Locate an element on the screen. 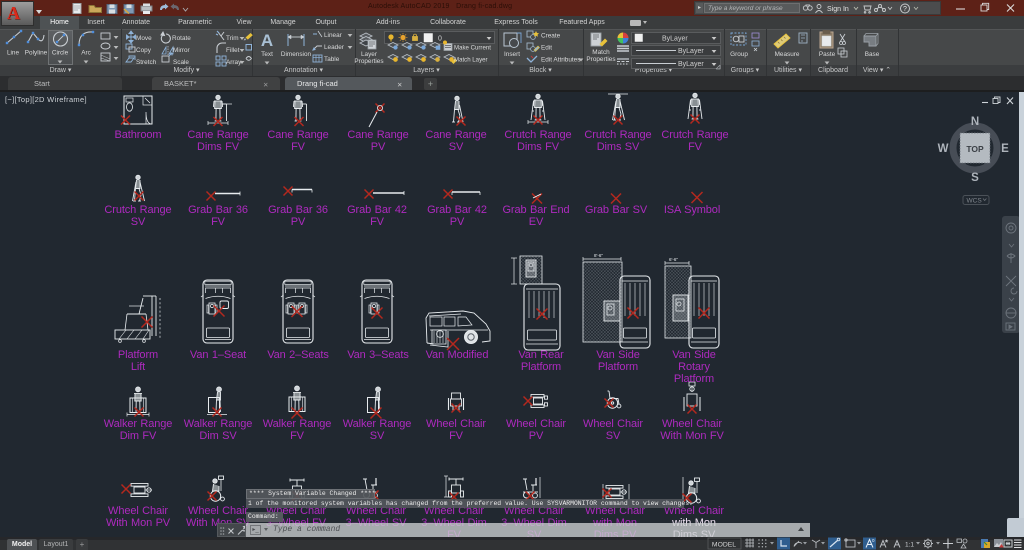 This screenshot has height=550, width=1024. svg-text: Match is located at coordinates (601, 52).